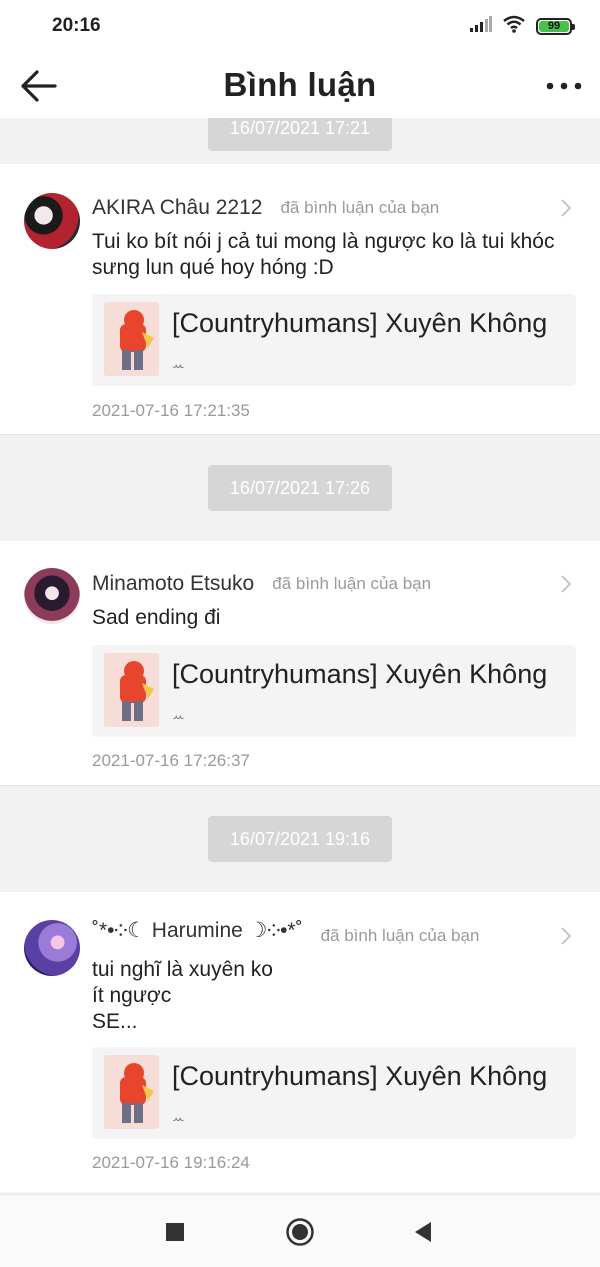 This screenshot has width=600, height=1267. Describe the element at coordinates (171, 760) in the screenshot. I see `comment-timestamp: 2021-07-16 17:26:37` at that location.